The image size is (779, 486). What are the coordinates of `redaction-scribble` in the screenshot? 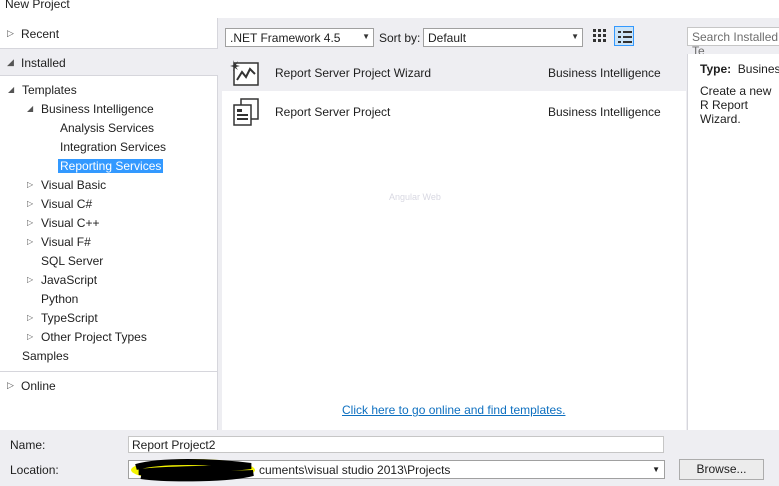 It's located at (193, 470).